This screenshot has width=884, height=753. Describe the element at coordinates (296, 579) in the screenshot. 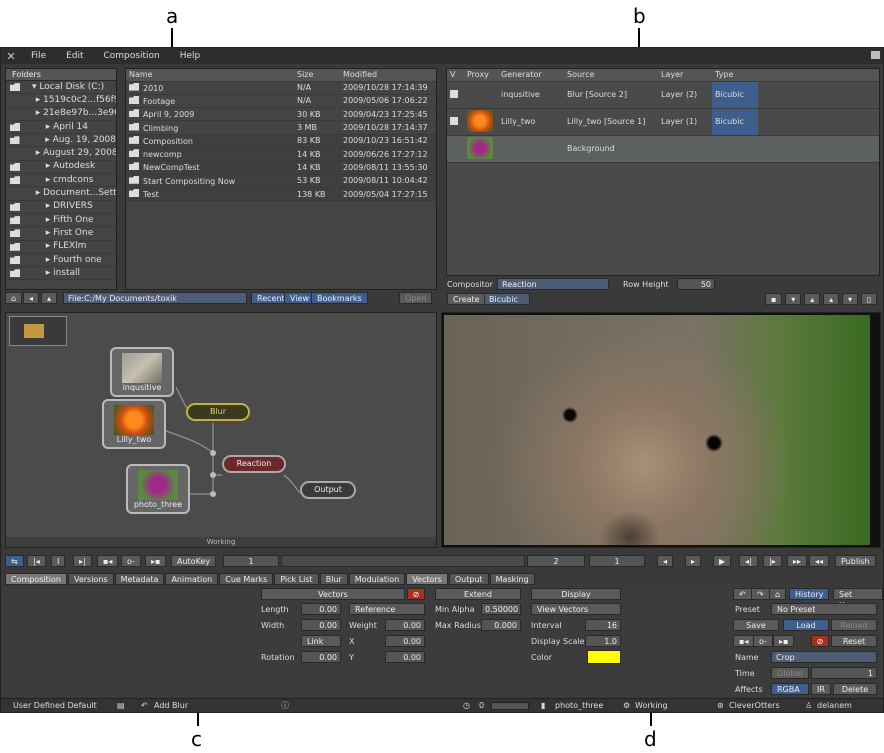

I see `tab-pick-list: Pick List` at that location.